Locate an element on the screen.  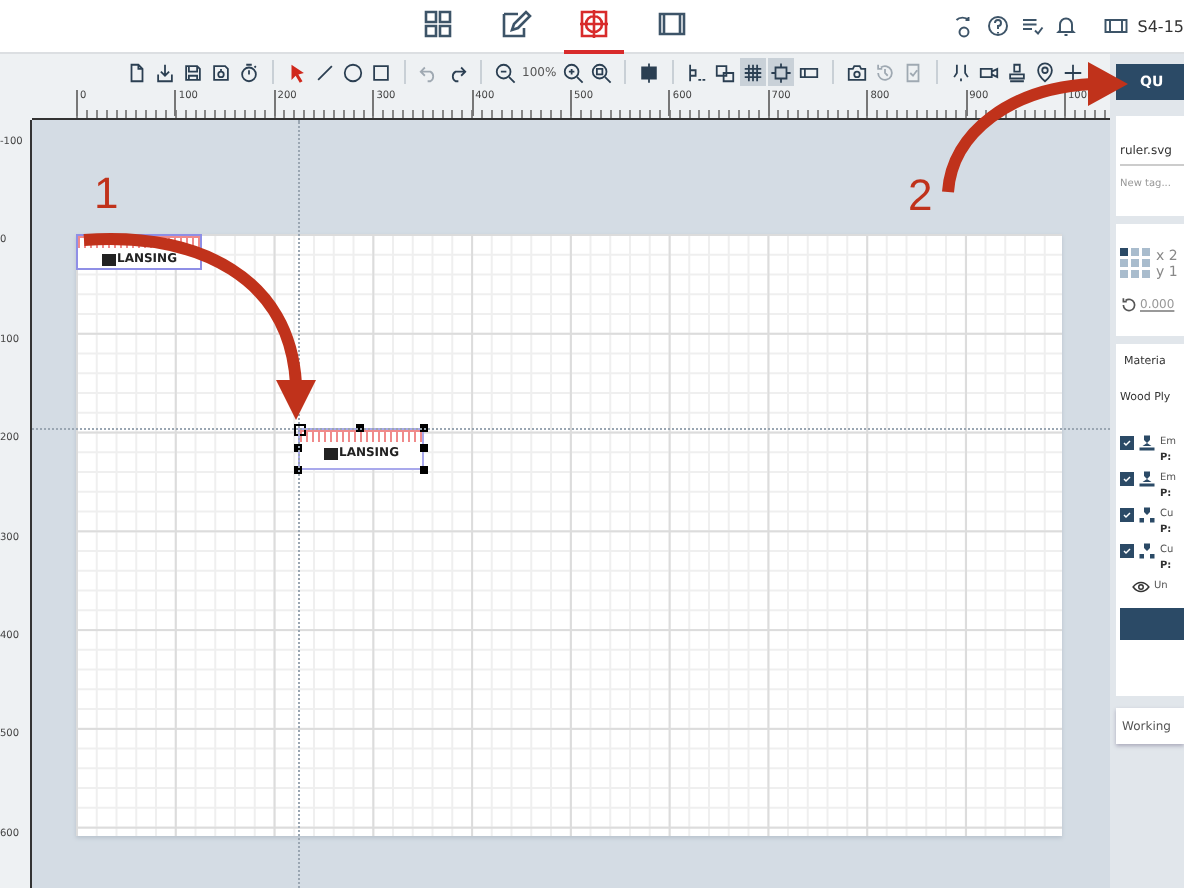
zoom-fit-icon is located at coordinates (601, 72).